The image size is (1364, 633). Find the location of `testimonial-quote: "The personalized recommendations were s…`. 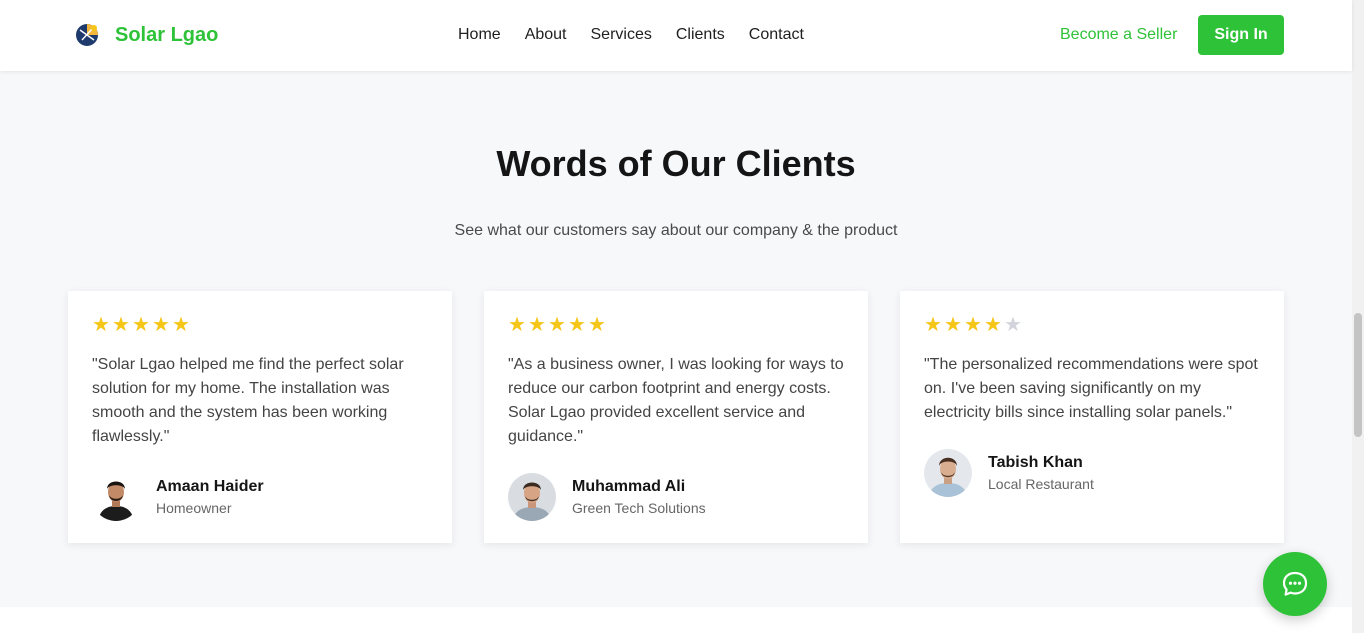

testimonial-quote: "The personalized recommendations were s… is located at coordinates (1091, 388).